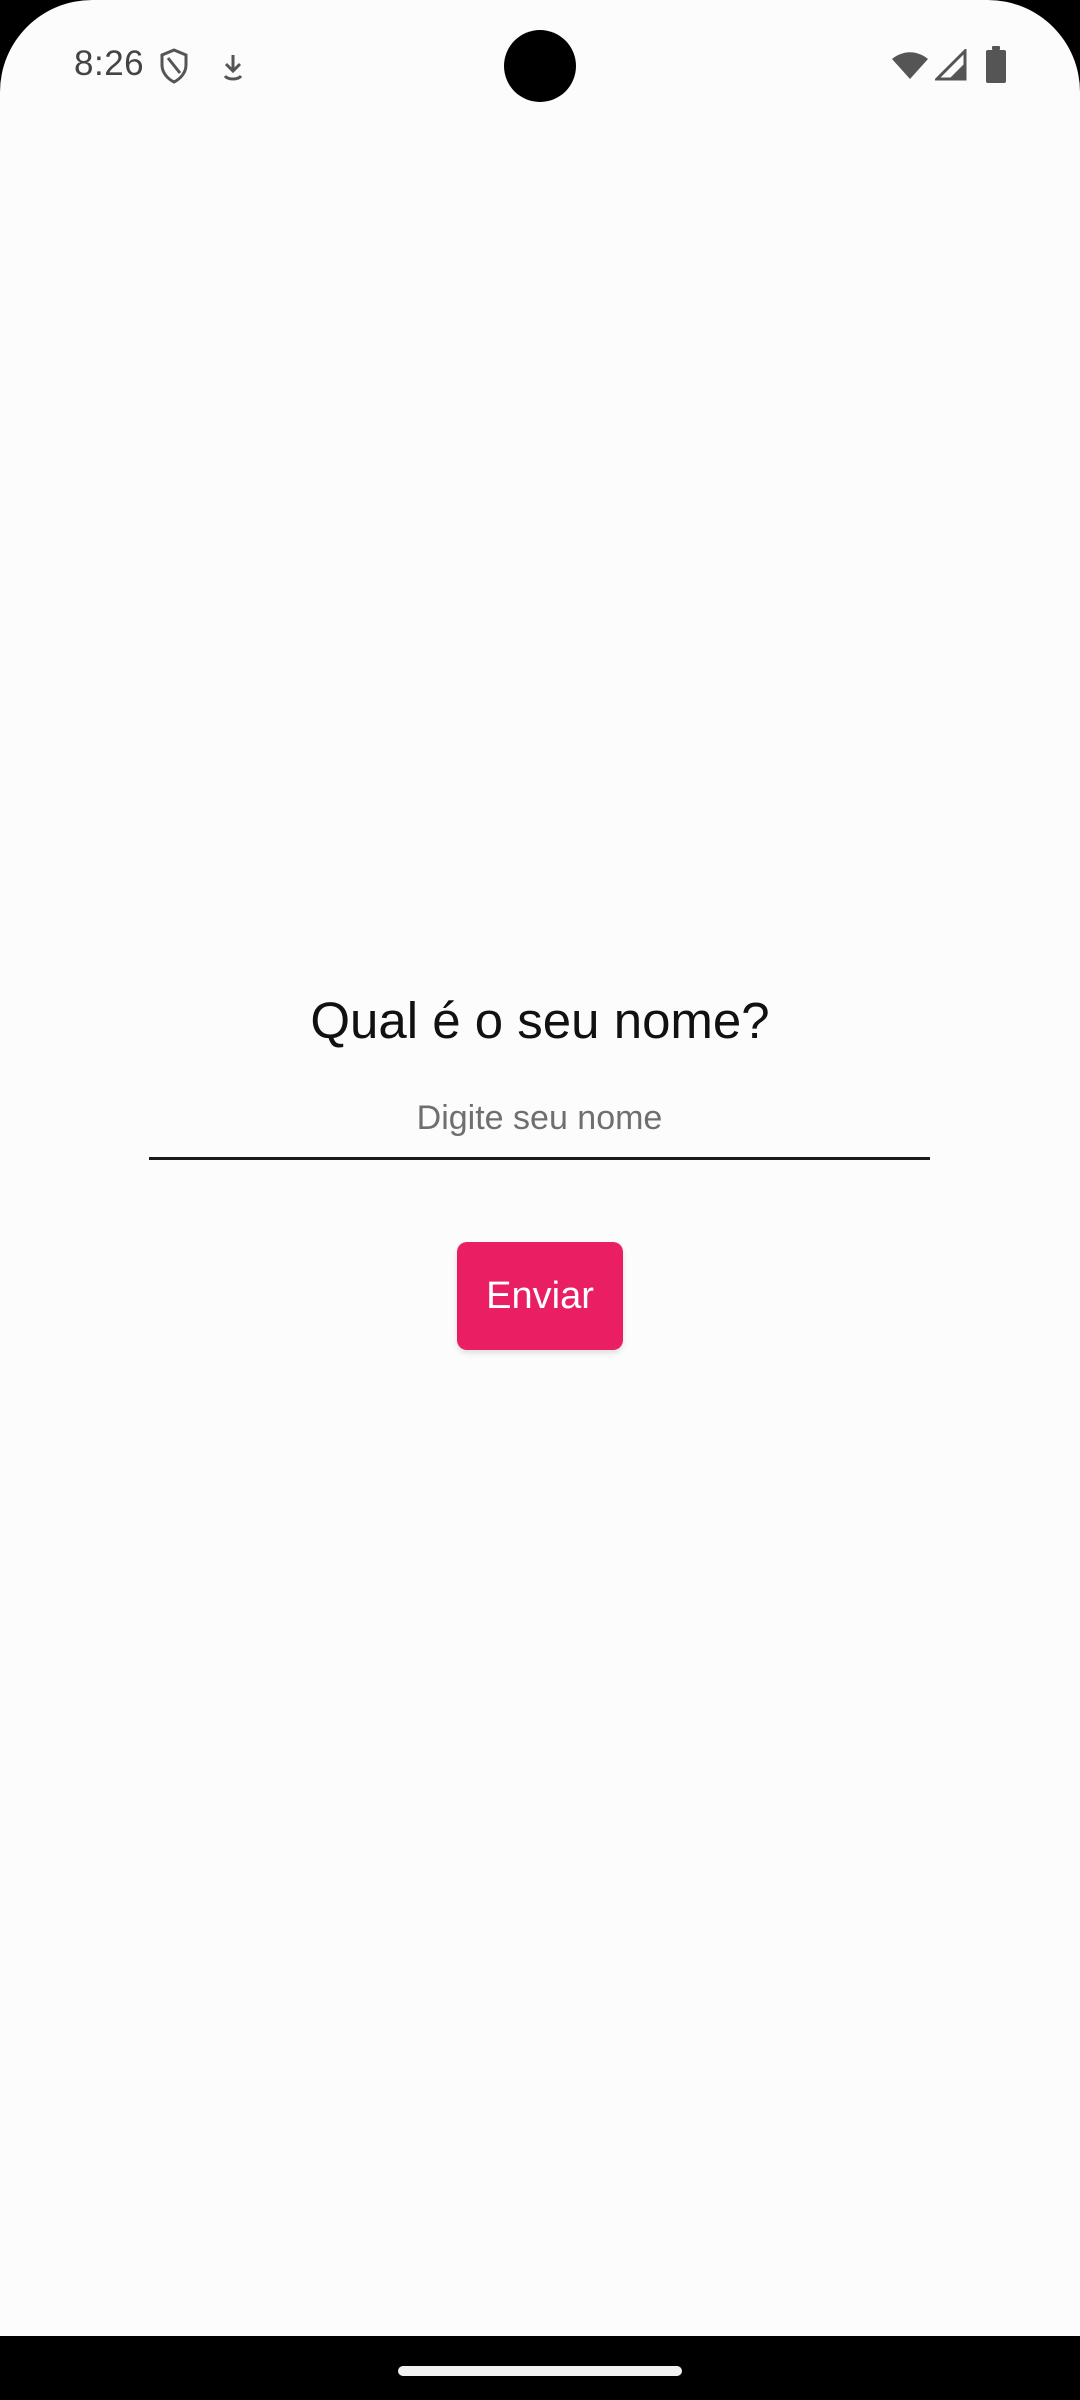 The height and width of the screenshot is (2400, 1080). I want to click on name-input, so click(539, 1126).